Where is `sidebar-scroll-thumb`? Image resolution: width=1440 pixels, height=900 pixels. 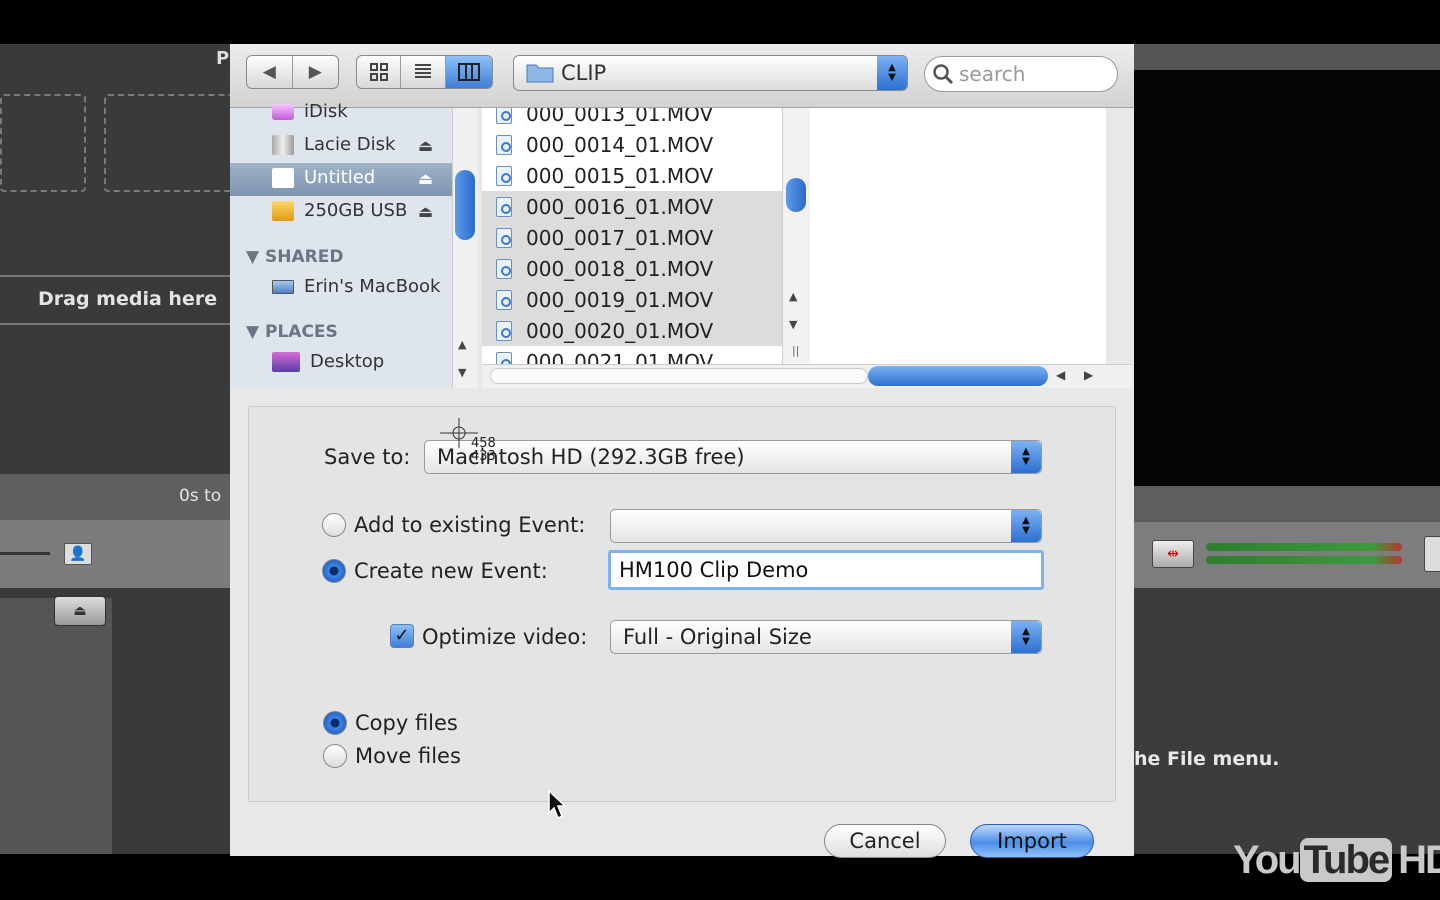
sidebar-scroll-thumb is located at coordinates (465, 205).